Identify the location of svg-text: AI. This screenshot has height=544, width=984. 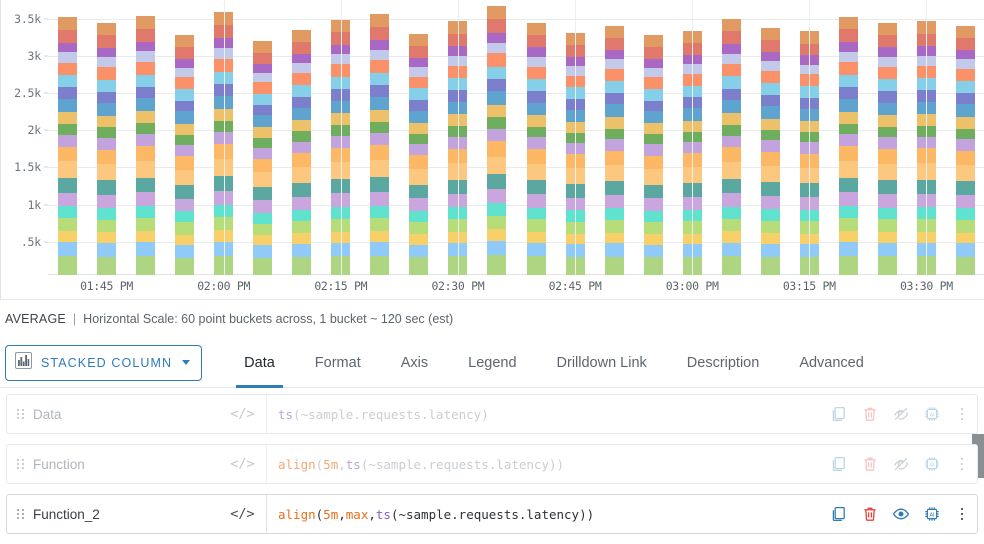
(931, 465).